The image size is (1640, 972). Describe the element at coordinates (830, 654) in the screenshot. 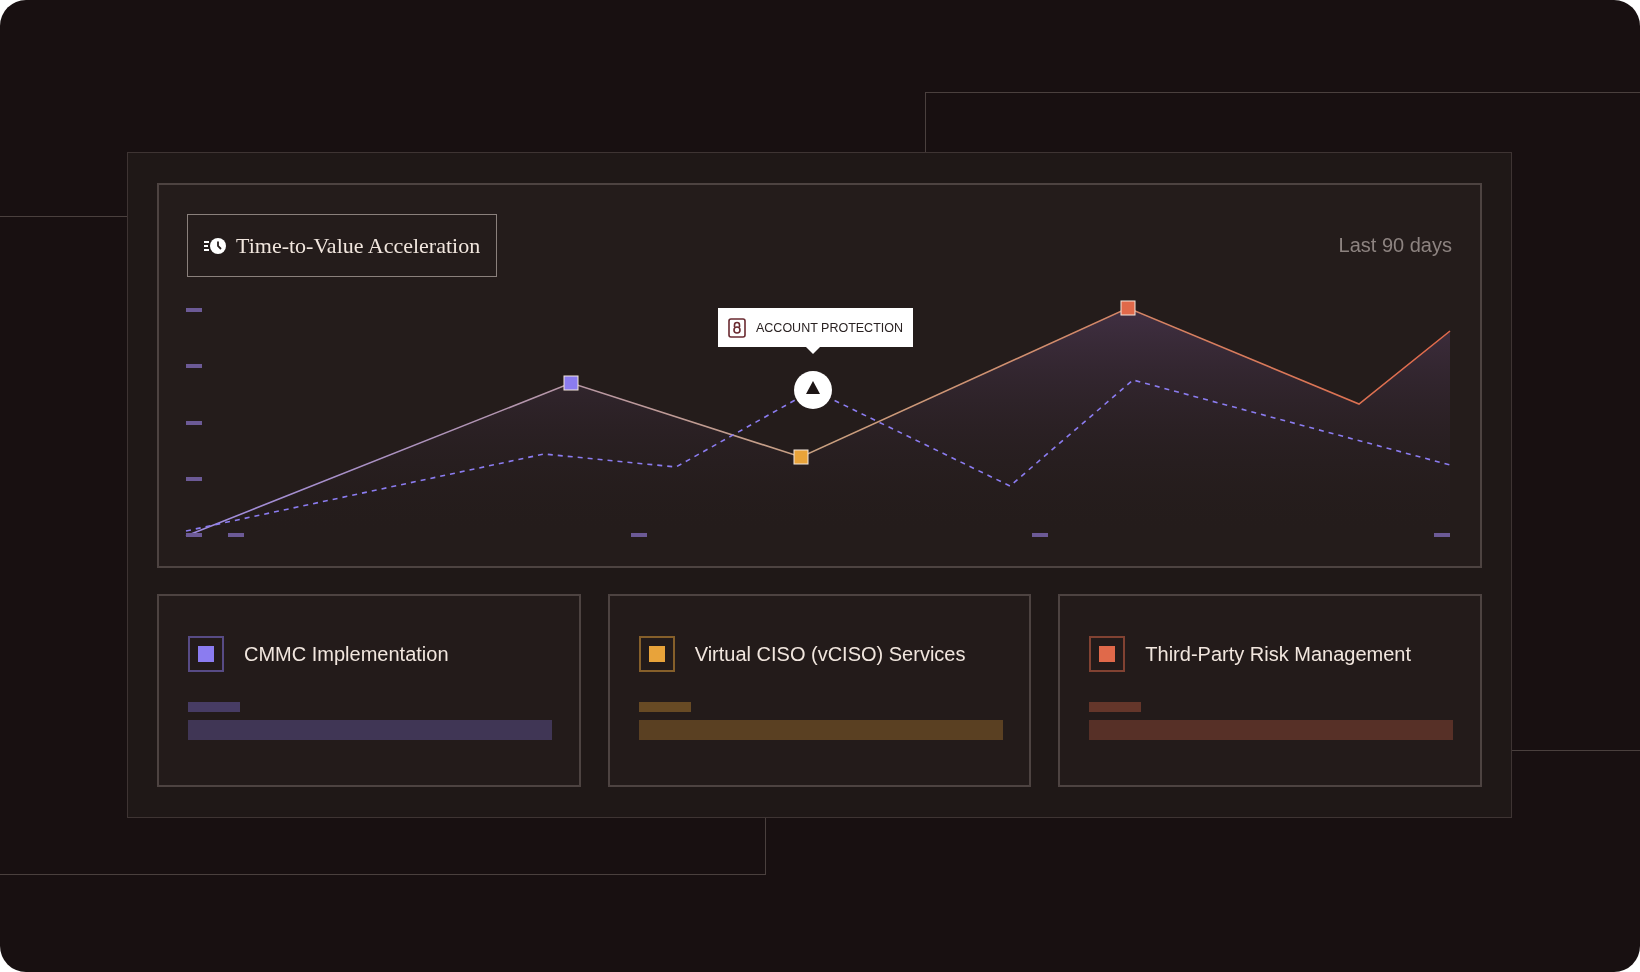

I see `legend-label: Virtual CISO (vCISO) Services` at that location.